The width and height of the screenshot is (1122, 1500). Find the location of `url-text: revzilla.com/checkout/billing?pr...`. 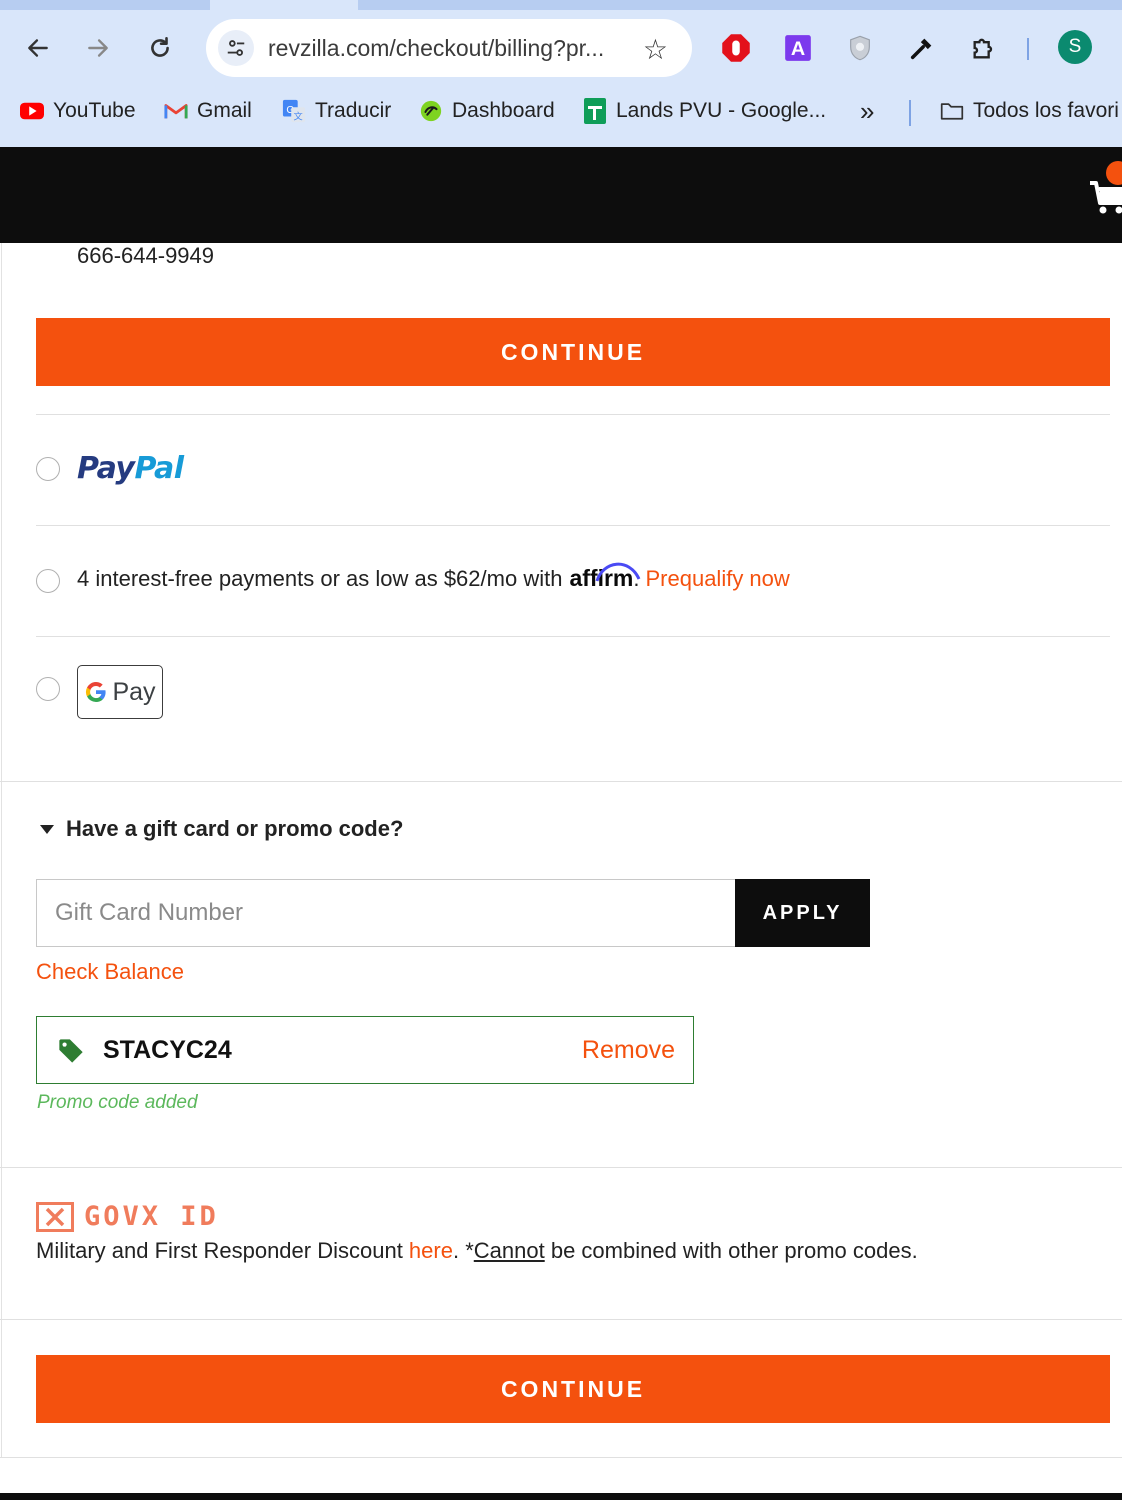

url-text: revzilla.com/checkout/billing?pr... is located at coordinates (436, 48).